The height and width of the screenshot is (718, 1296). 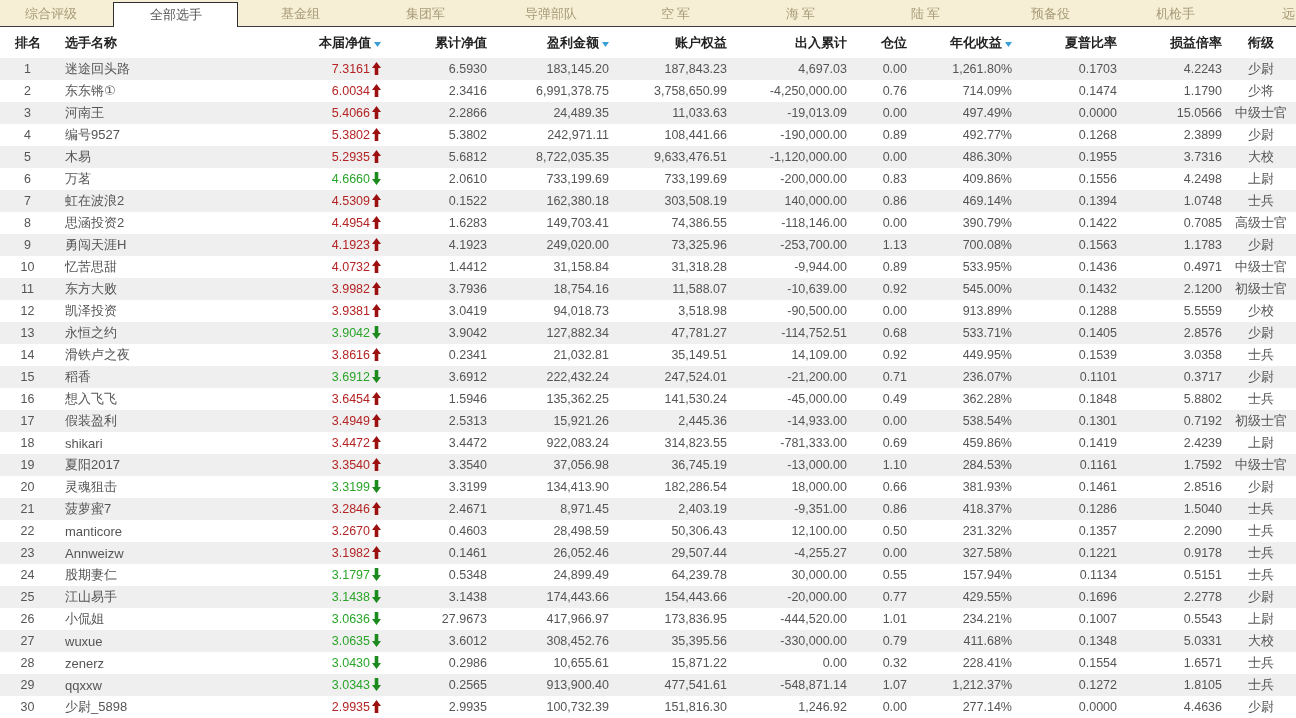 I want to click on player-name: shikari, so click(x=84, y=443).